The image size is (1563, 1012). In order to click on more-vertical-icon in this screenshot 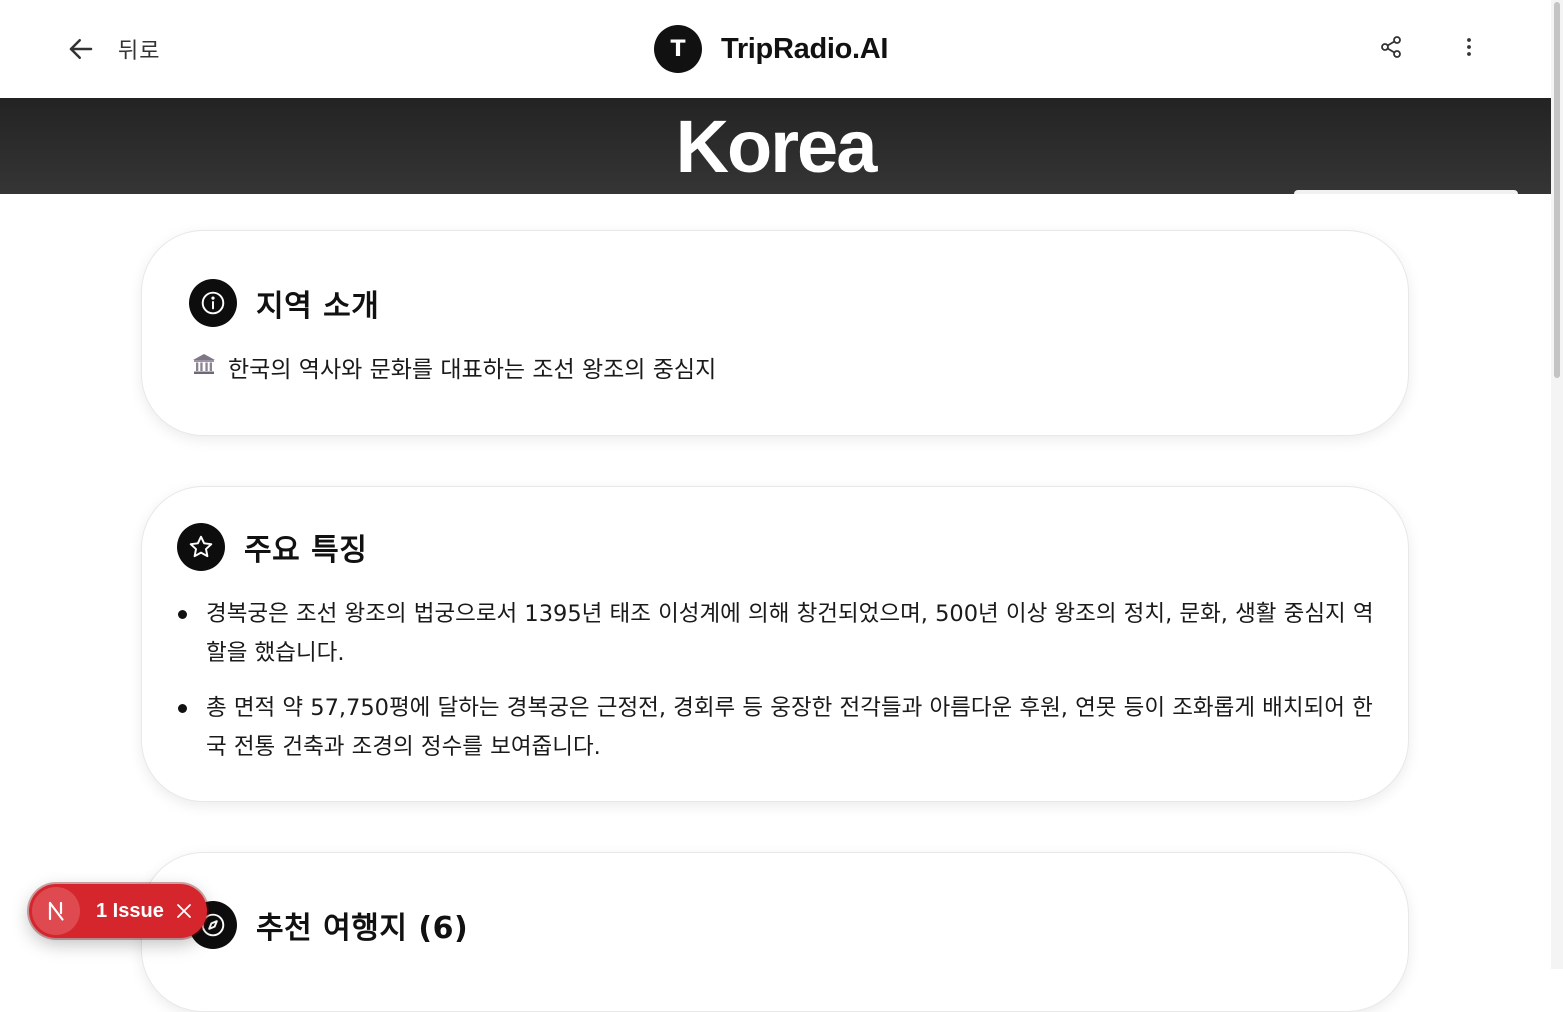, I will do `click(1469, 49)`.